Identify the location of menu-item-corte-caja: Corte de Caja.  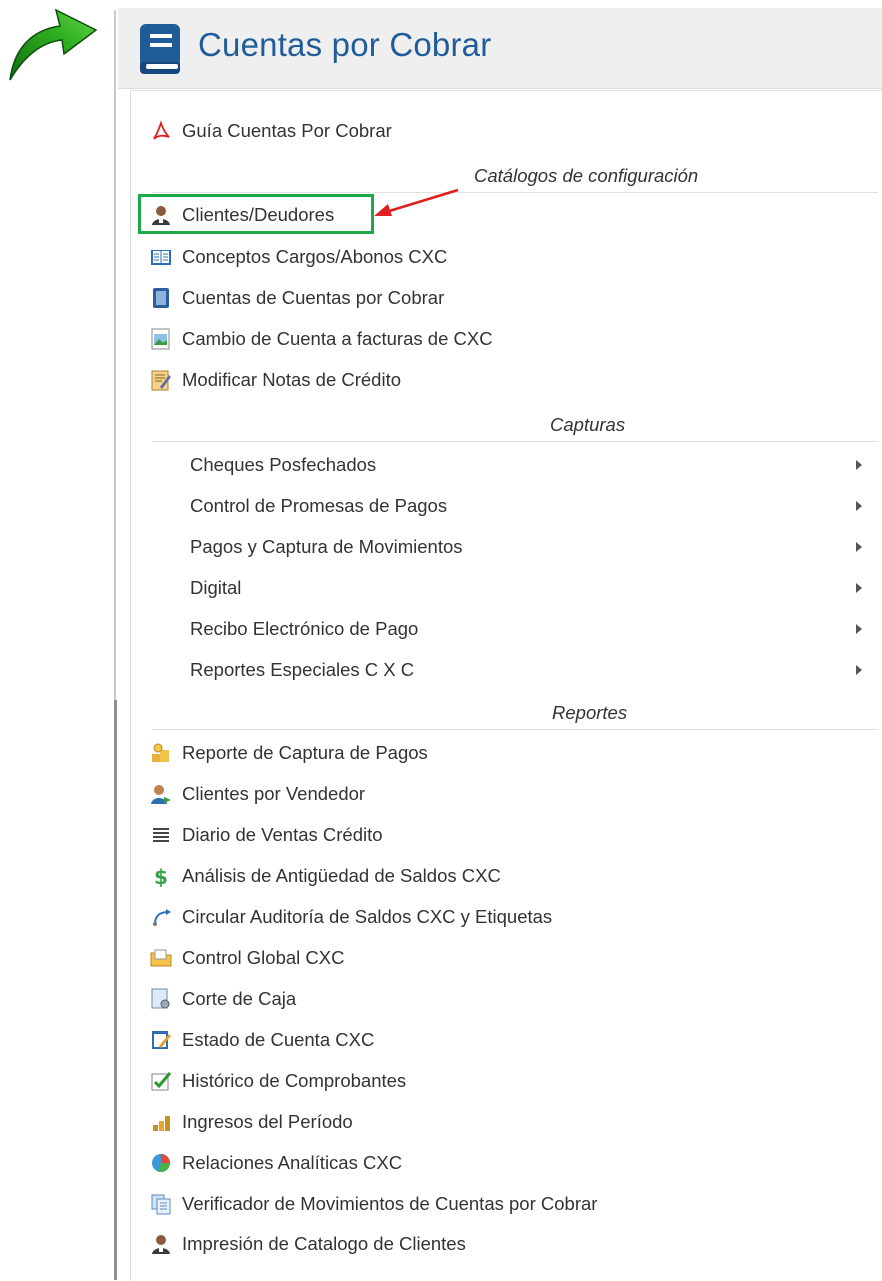
(223, 999).